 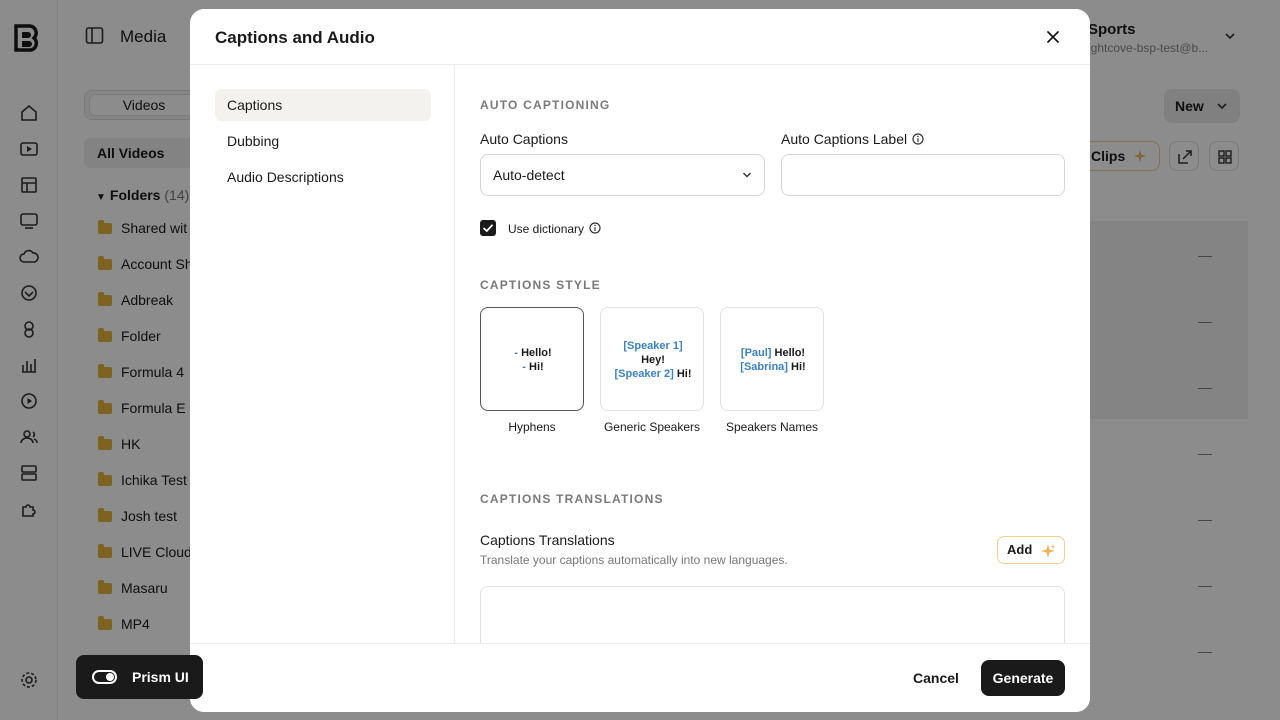 I want to click on auto-captions-label: Auto Captions, so click(x=524, y=139).